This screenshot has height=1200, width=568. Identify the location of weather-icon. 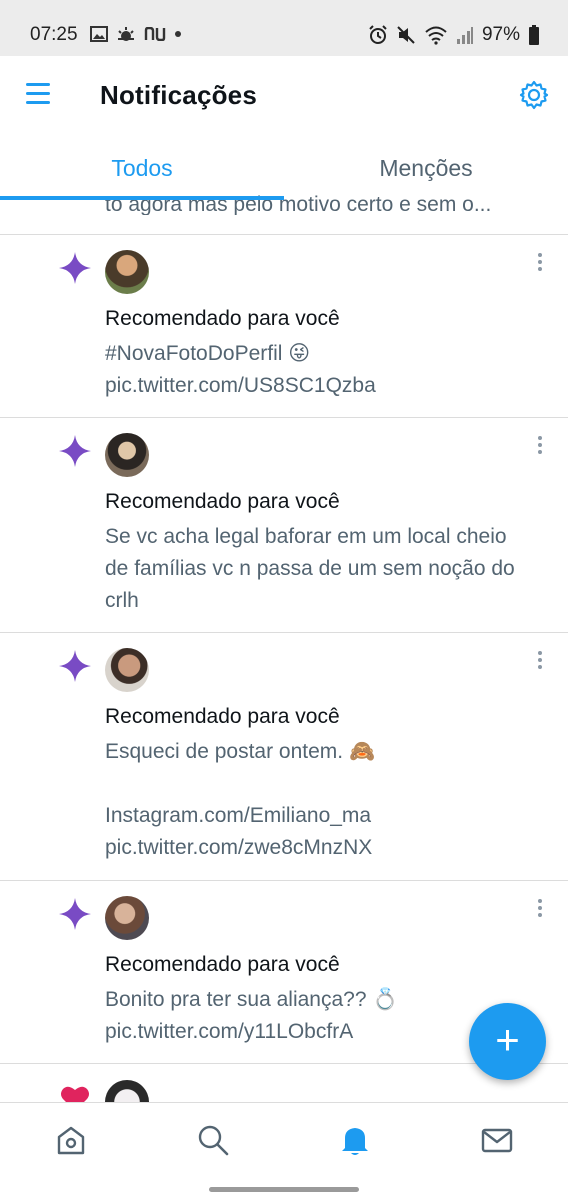
(126, 34).